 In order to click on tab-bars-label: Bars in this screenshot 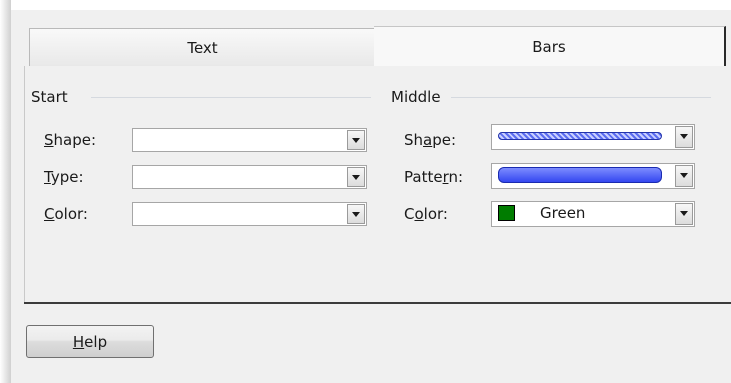, I will do `click(549, 47)`.